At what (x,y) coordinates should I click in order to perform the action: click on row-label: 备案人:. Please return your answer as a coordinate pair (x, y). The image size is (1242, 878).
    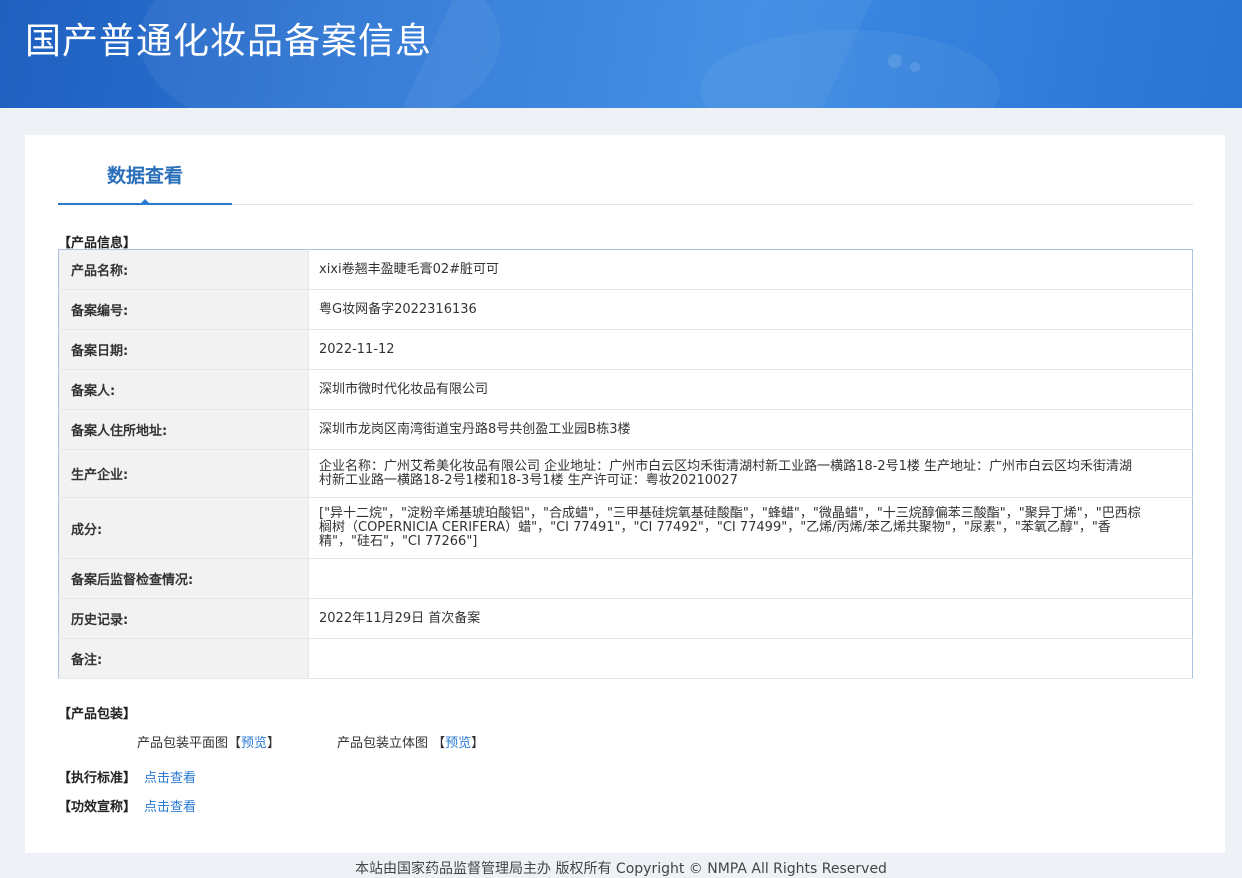
    Looking at the image, I should click on (183, 389).